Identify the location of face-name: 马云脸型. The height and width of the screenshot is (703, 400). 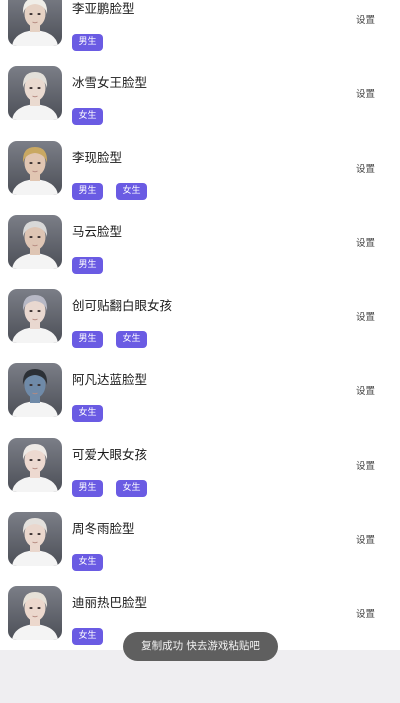
(97, 231).